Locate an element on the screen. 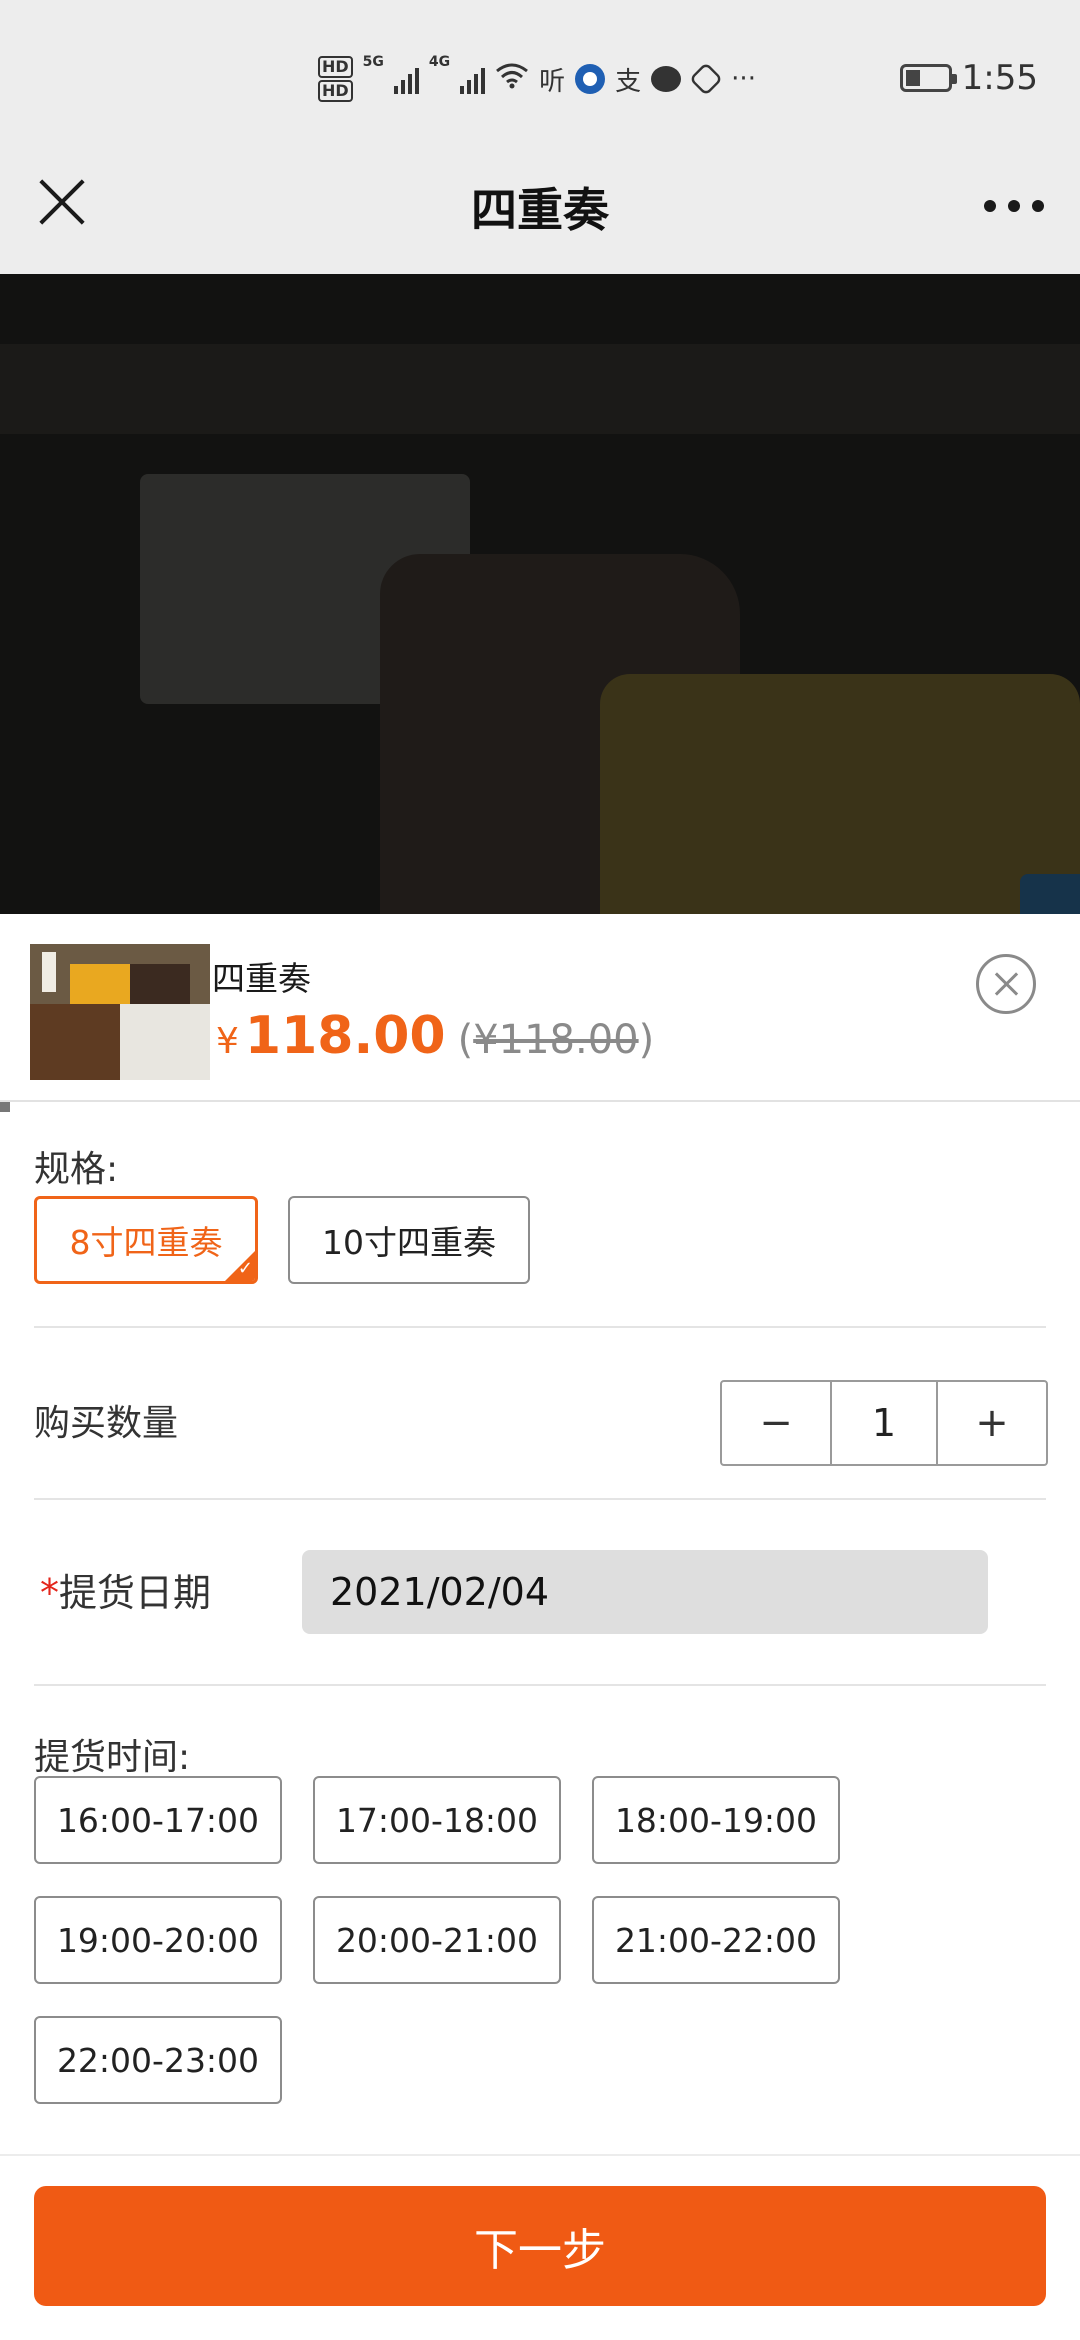 The height and width of the screenshot is (2340, 1080). close-sheet-icon is located at coordinates (1006, 984).